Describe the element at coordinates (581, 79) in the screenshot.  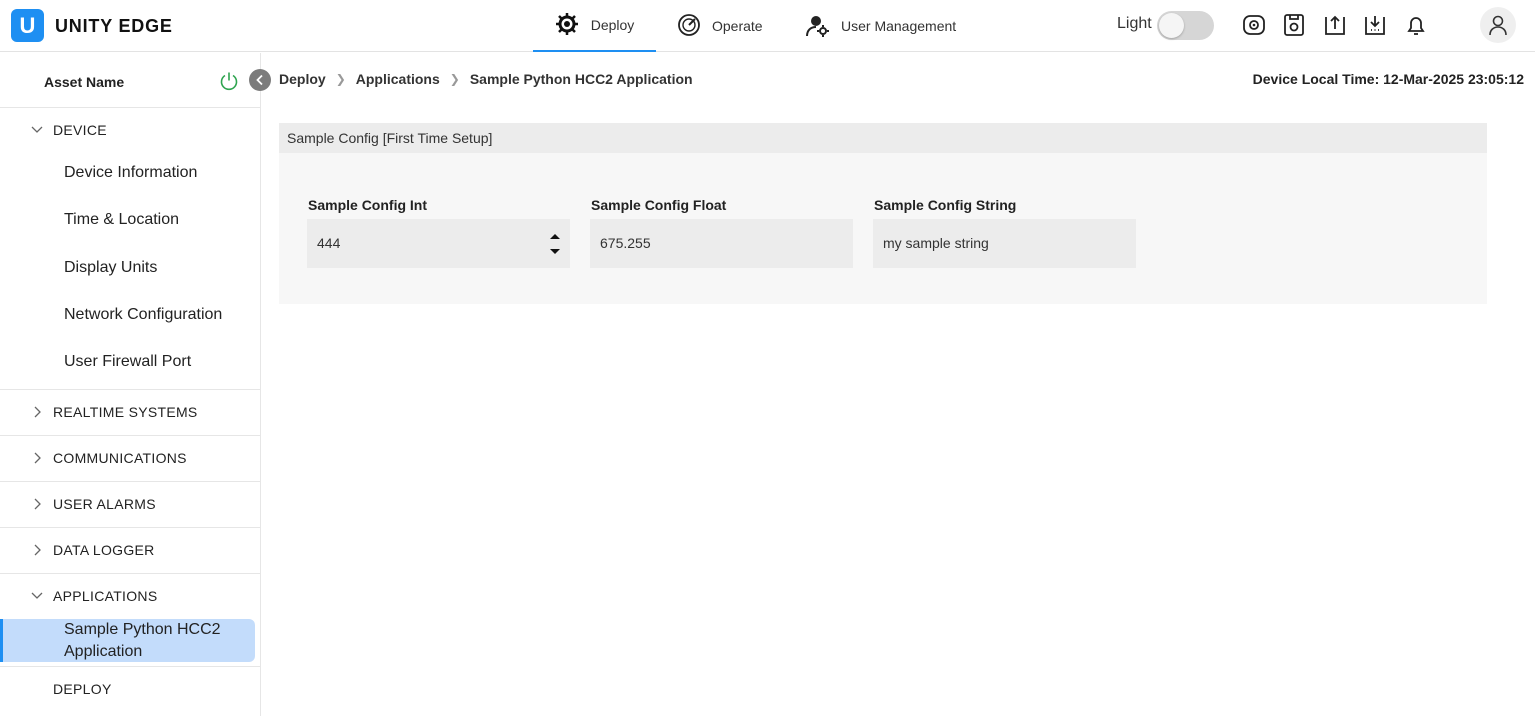
I see `breadcrumb-current: Sample Python HCC2 Application` at that location.